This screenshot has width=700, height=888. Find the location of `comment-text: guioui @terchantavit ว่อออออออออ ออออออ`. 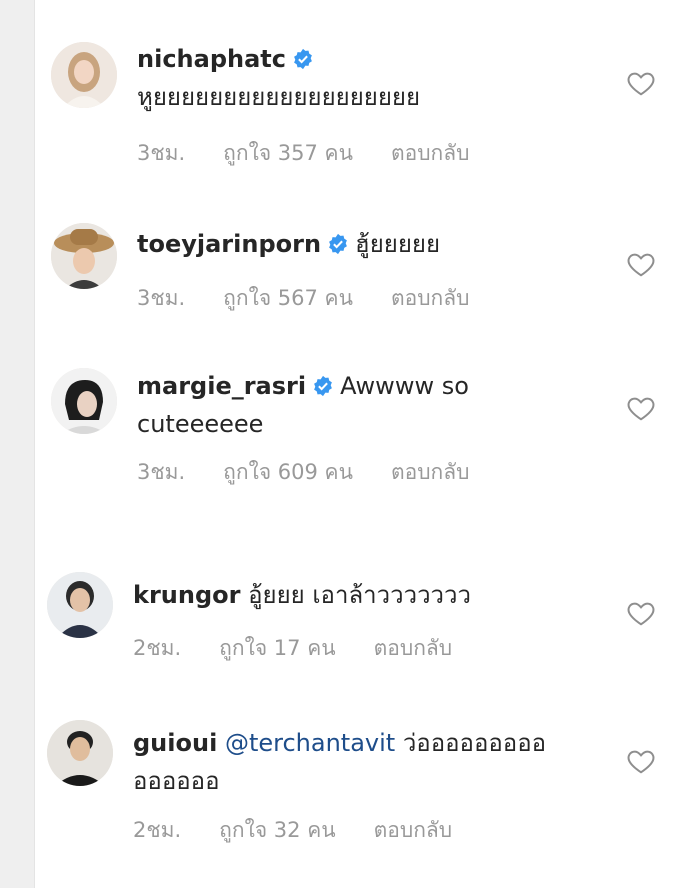

comment-text: guioui @terchantavit ว่อออออออออ ออออออ is located at coordinates (373, 762).